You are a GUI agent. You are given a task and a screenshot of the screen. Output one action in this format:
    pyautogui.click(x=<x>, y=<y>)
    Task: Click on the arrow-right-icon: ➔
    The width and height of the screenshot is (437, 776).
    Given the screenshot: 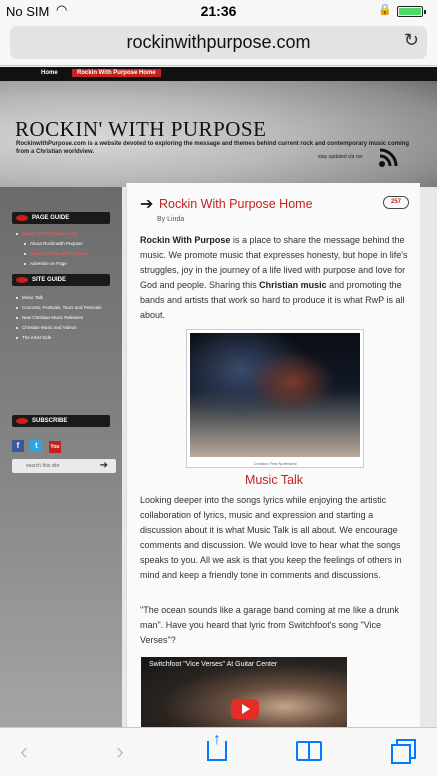 What is the action you would take?
    pyautogui.click(x=147, y=204)
    